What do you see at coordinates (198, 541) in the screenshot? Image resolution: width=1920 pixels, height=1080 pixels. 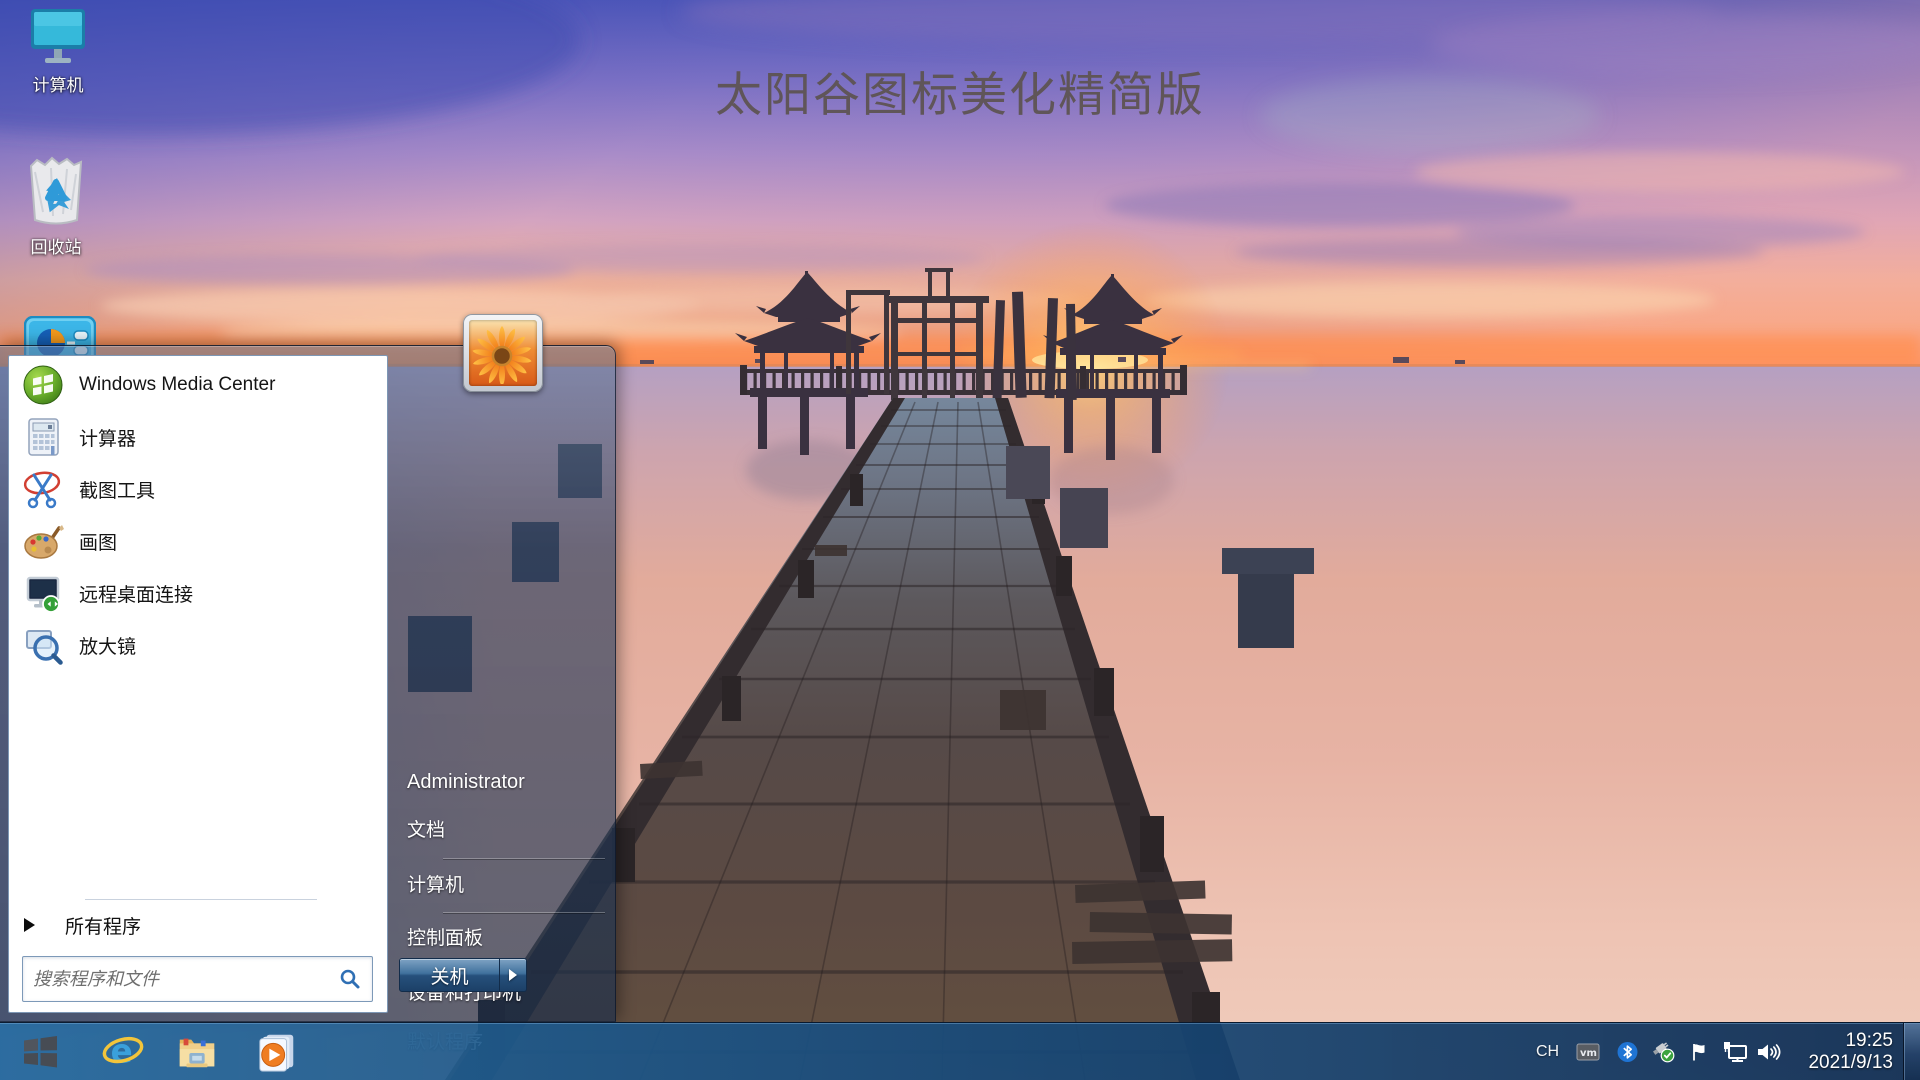 I see `menu-item-paint: 画图` at bounding box center [198, 541].